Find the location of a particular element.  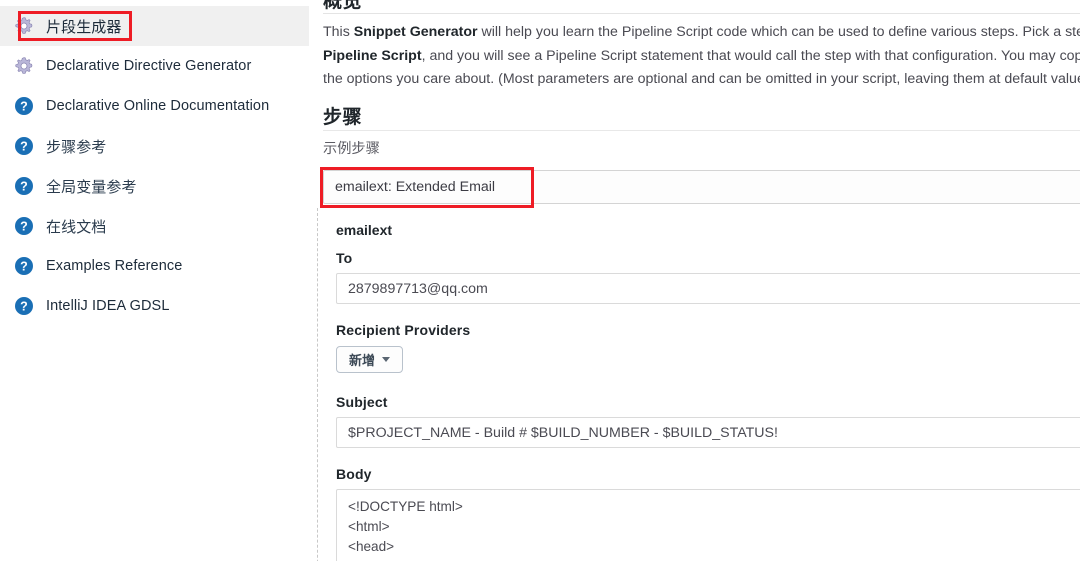

steps-heading: 步骤 is located at coordinates (343, 117).